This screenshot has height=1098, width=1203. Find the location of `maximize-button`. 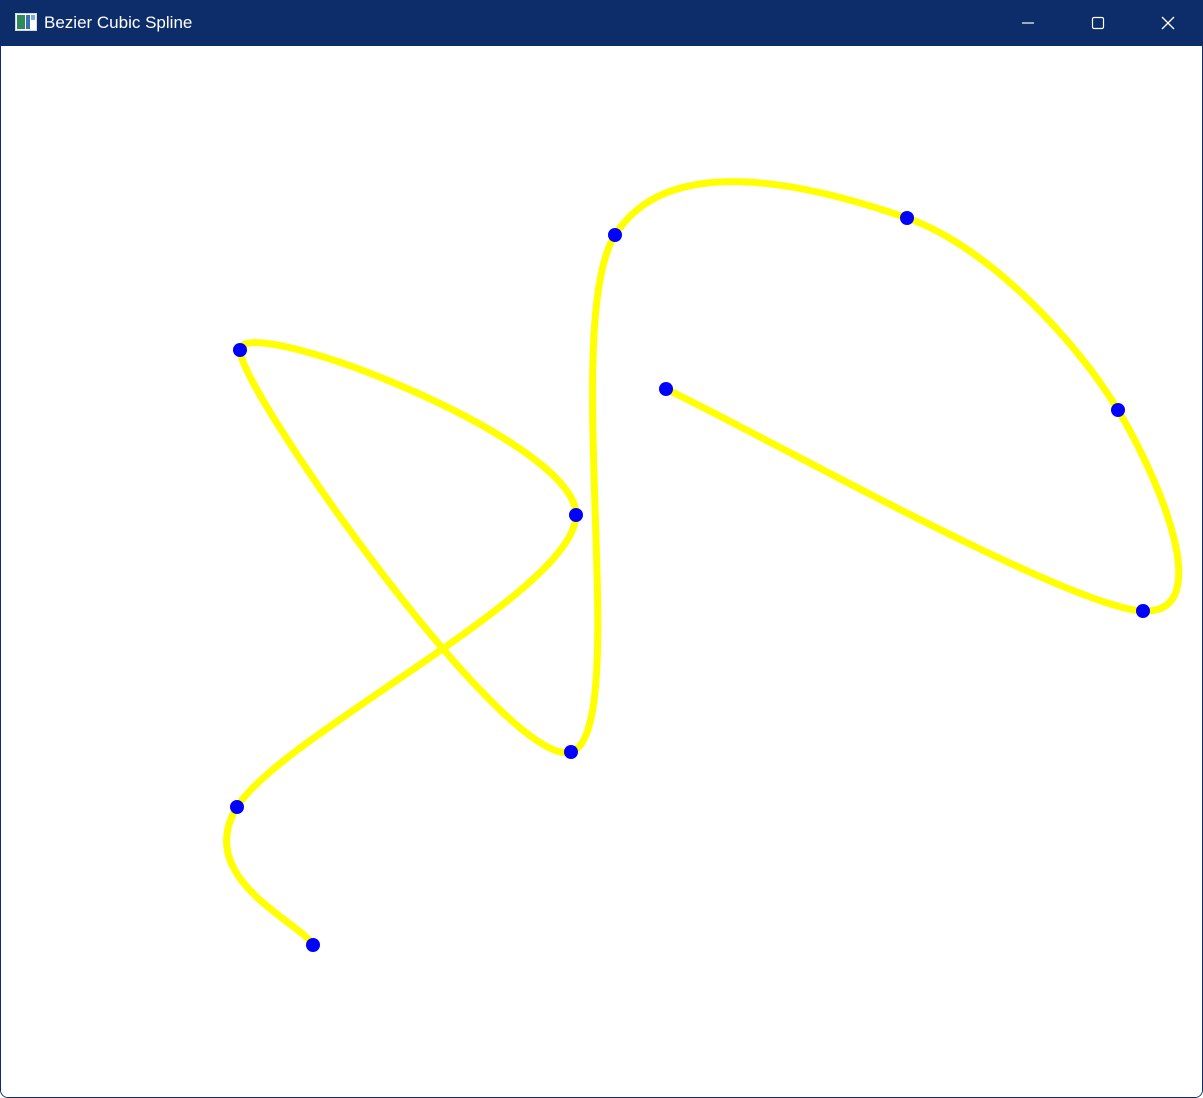

maximize-button is located at coordinates (1098, 23).